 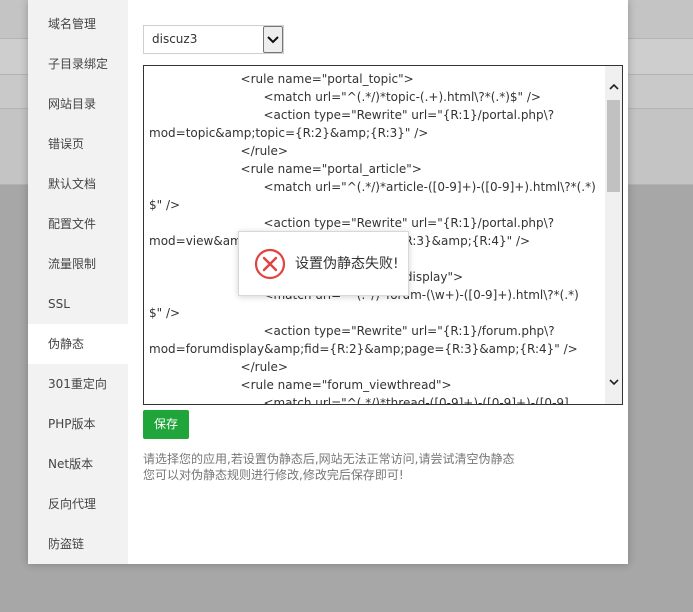 I want to click on sidebar-item-reverse-proxy: 反向代理, so click(x=78, y=504).